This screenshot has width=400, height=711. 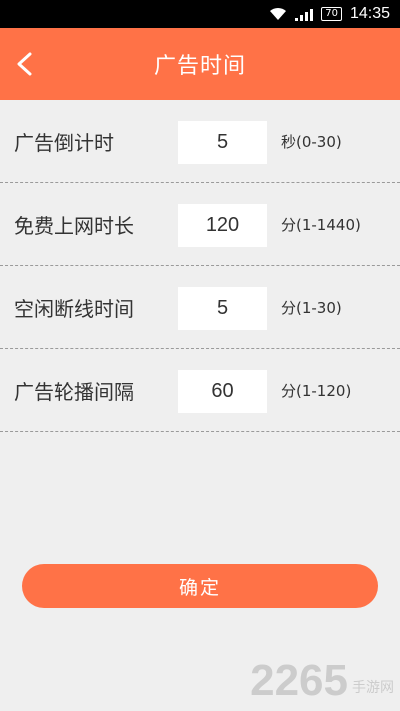 What do you see at coordinates (64, 143) in the screenshot?
I see `setting-label: 广告倒计时` at bounding box center [64, 143].